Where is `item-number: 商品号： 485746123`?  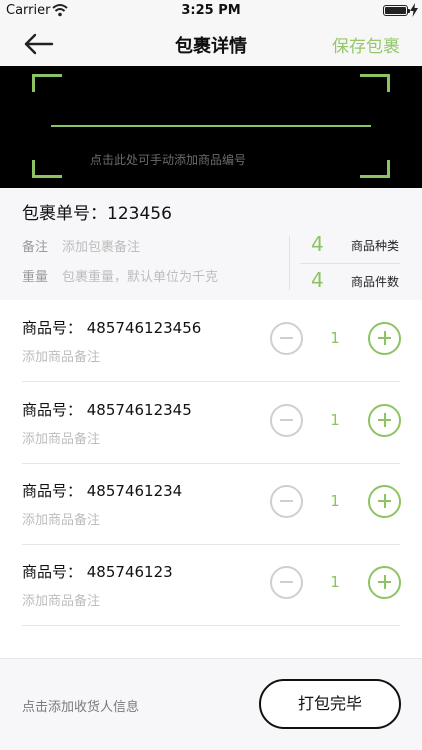 item-number: 商品号： 485746123 is located at coordinates (97, 572).